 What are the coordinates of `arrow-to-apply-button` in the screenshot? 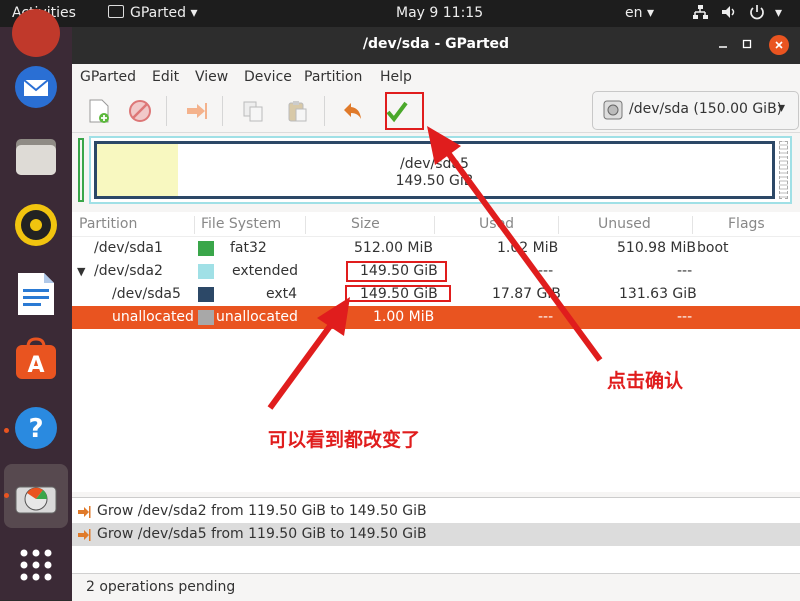 It's located at (515, 244).